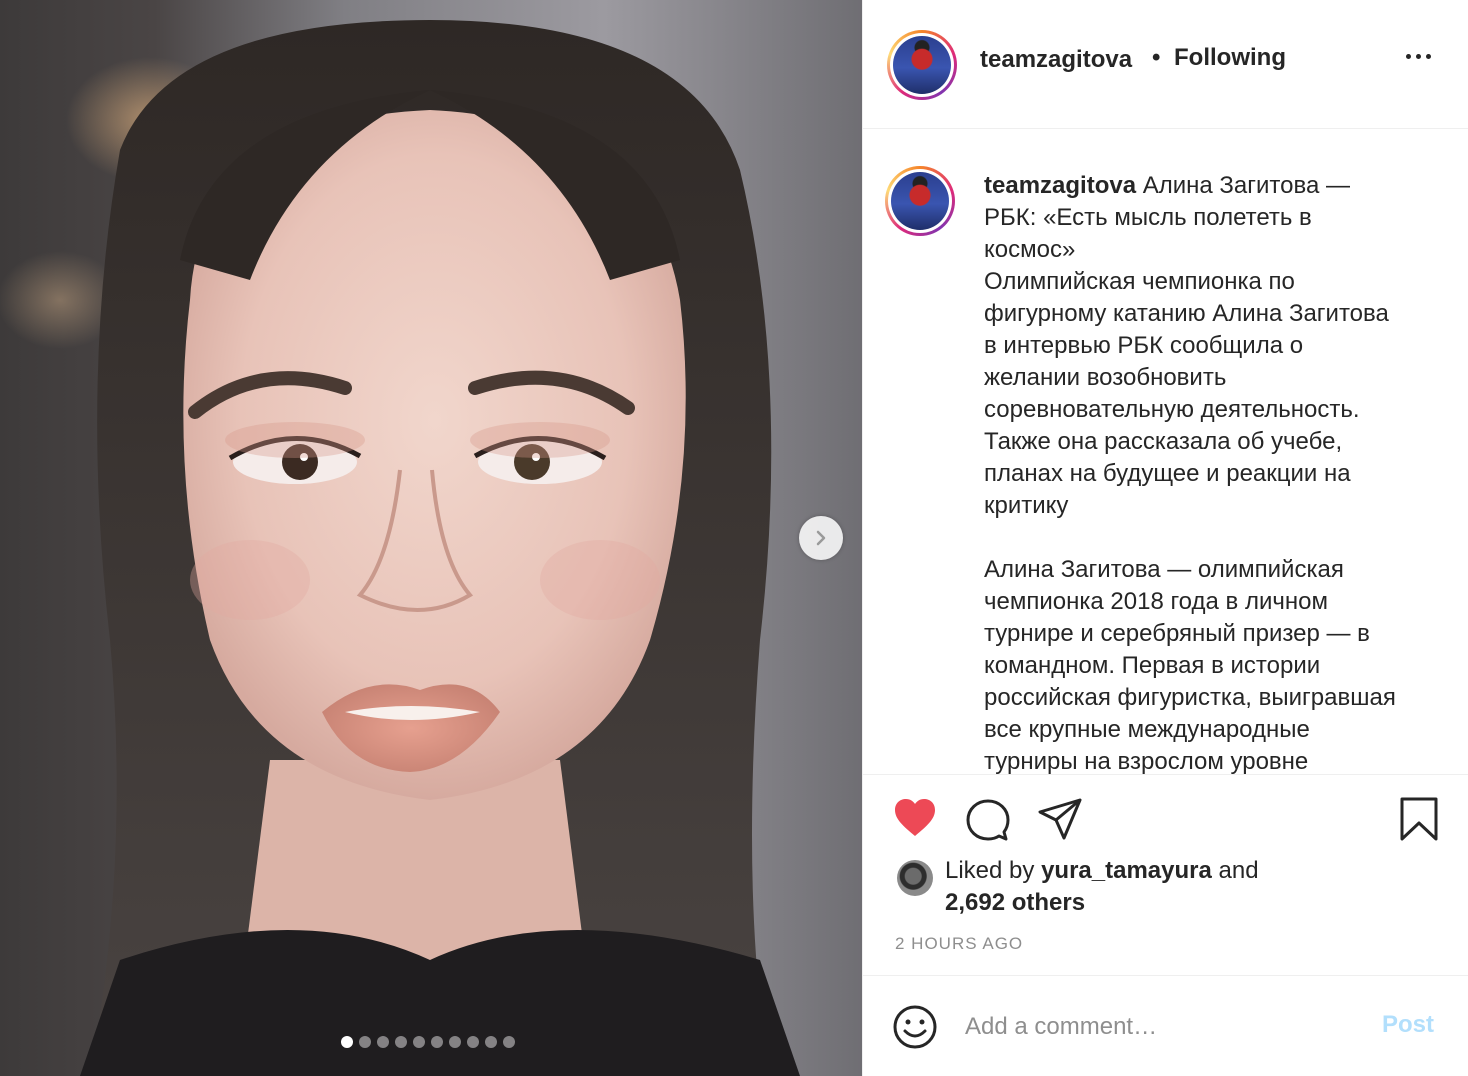 The height and width of the screenshot is (1076, 1468). What do you see at coordinates (1026, 505) in the screenshot?
I see `caption-line: критику` at bounding box center [1026, 505].